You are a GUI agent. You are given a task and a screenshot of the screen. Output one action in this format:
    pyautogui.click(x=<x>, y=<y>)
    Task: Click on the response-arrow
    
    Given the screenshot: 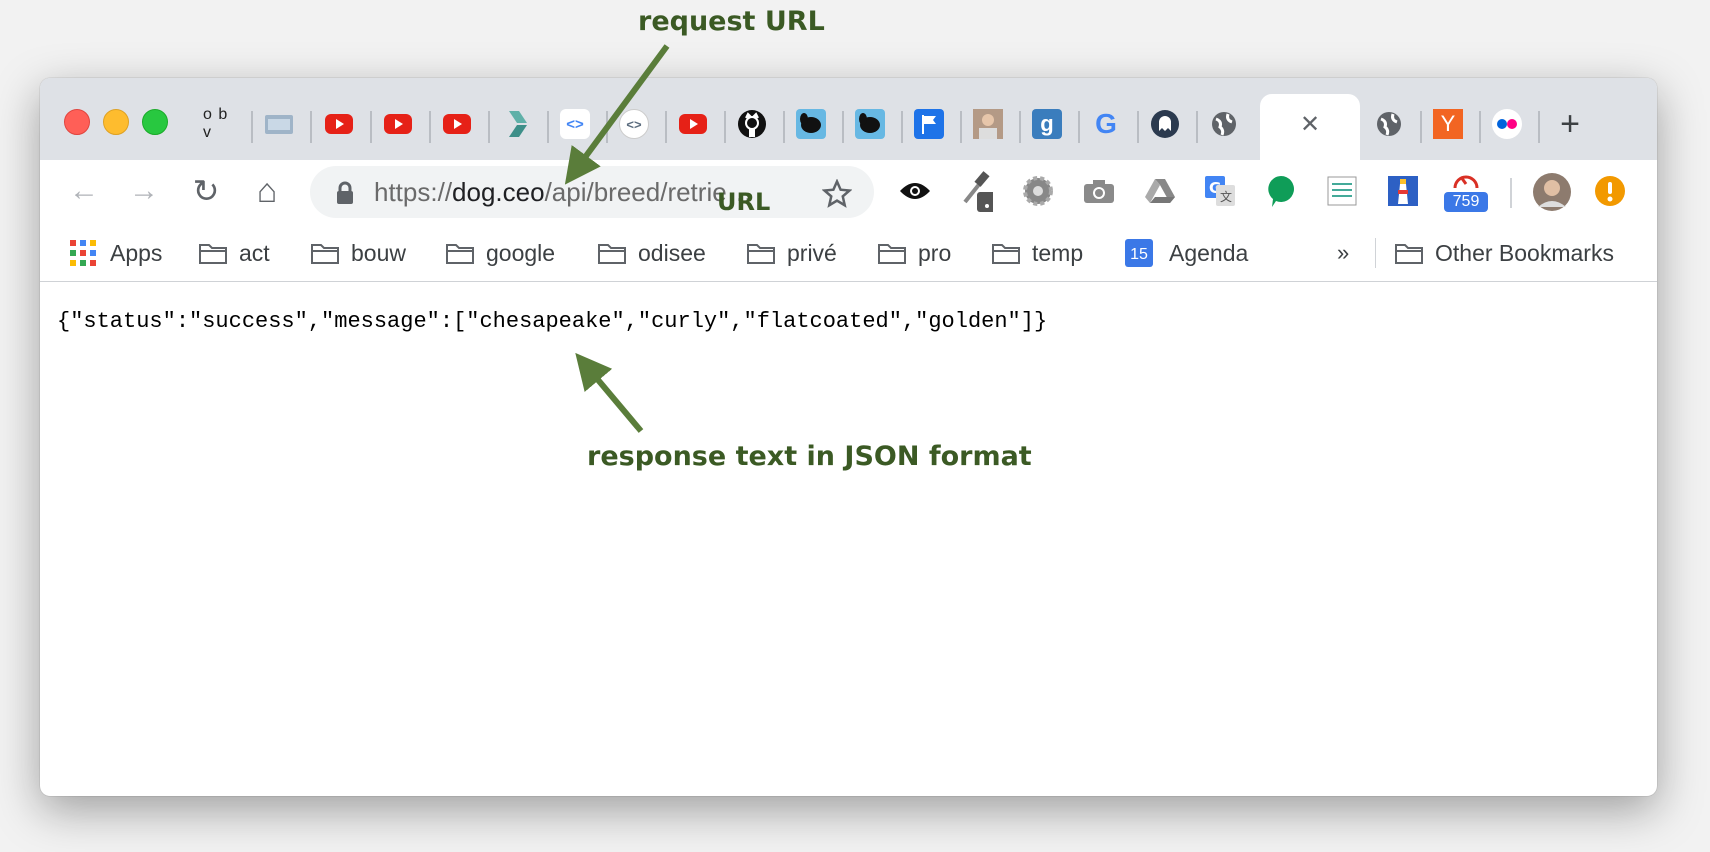 What is the action you would take?
    pyautogui.click(x=609, y=392)
    